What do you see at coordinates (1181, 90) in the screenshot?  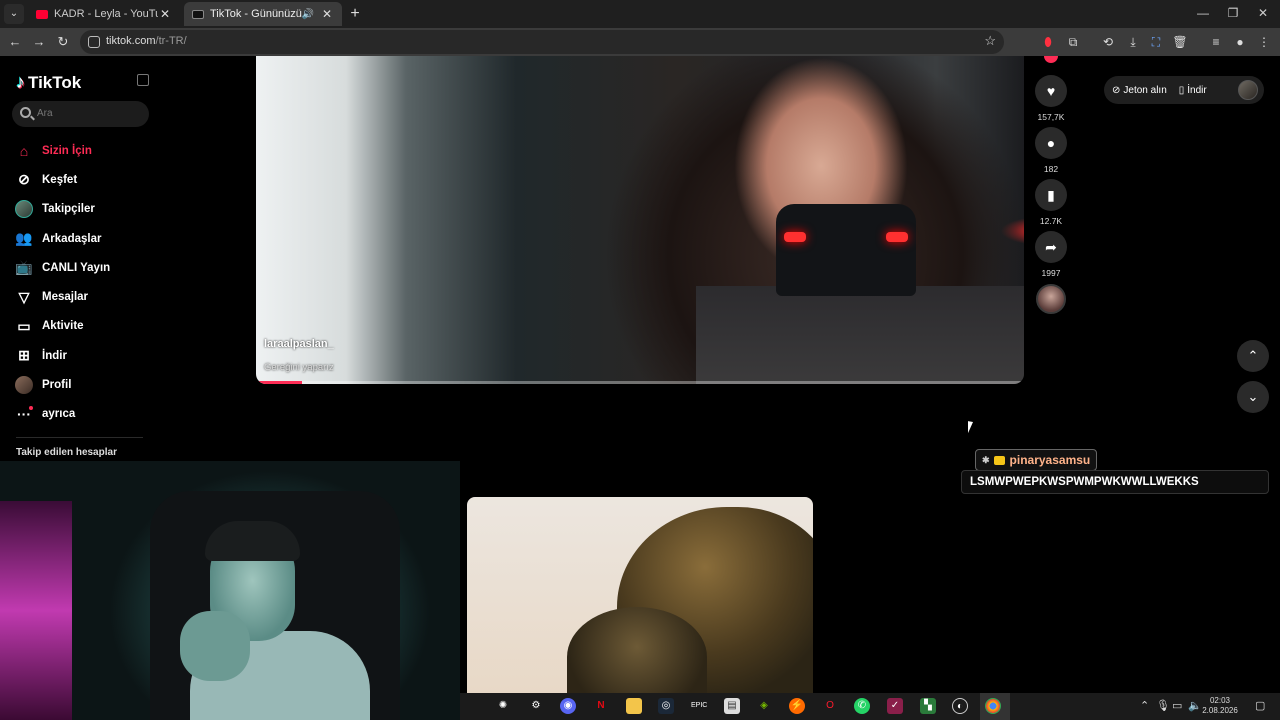 I see `phone-icon: ▯` at bounding box center [1181, 90].